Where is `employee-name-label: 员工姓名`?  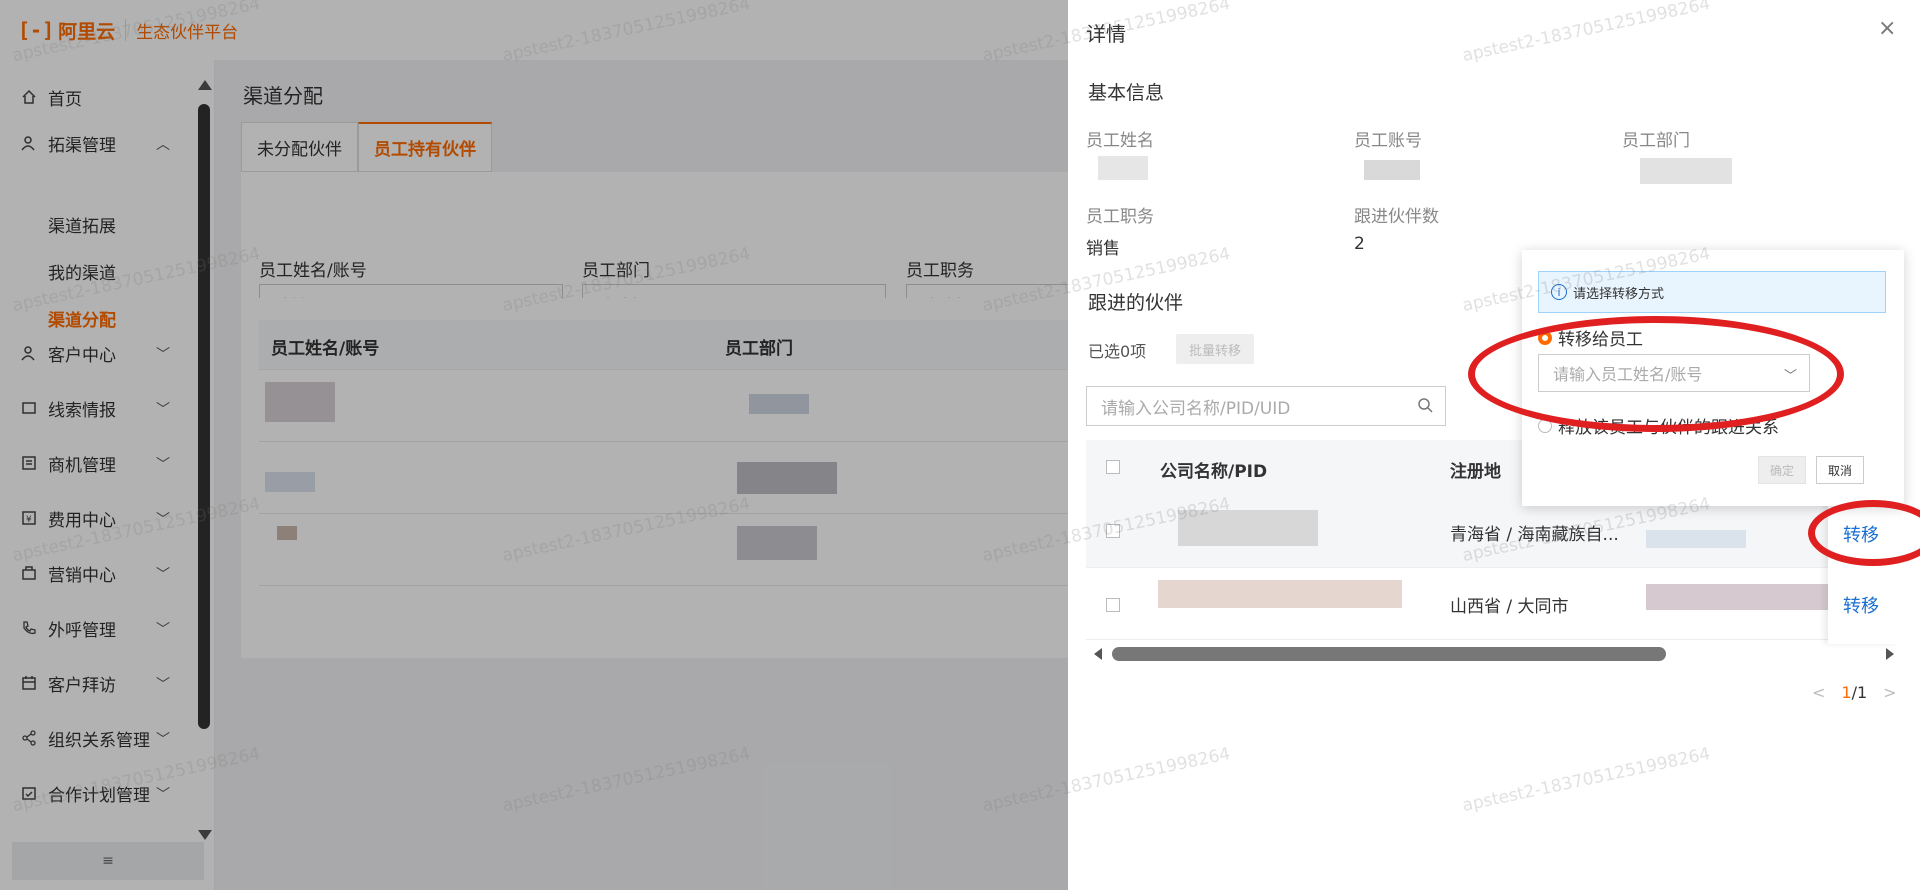
employee-name-label: 员工姓名 is located at coordinates (1120, 141).